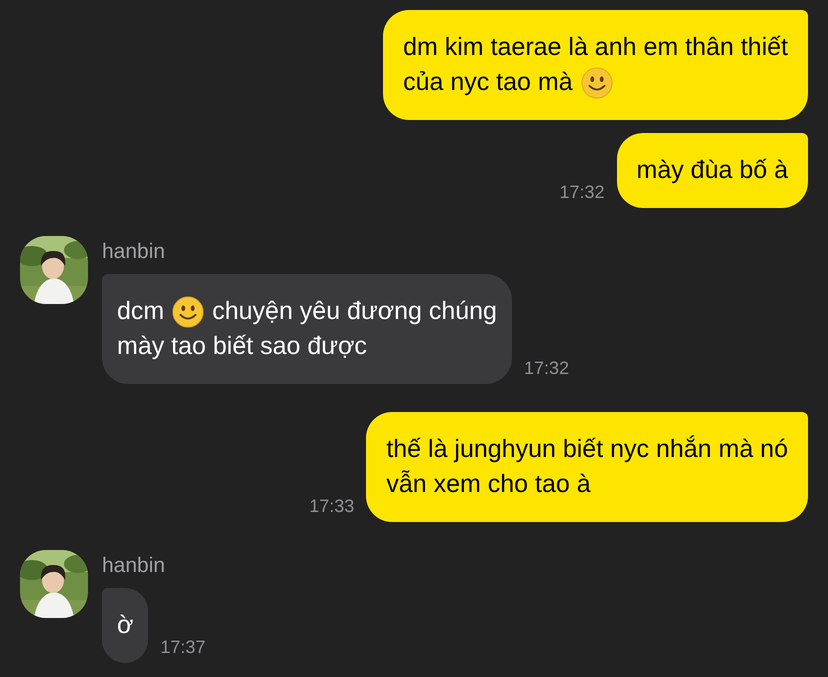 The width and height of the screenshot is (828, 677). Describe the element at coordinates (488, 82) in the screenshot. I see `message-text: của nyc tao mà` at that location.